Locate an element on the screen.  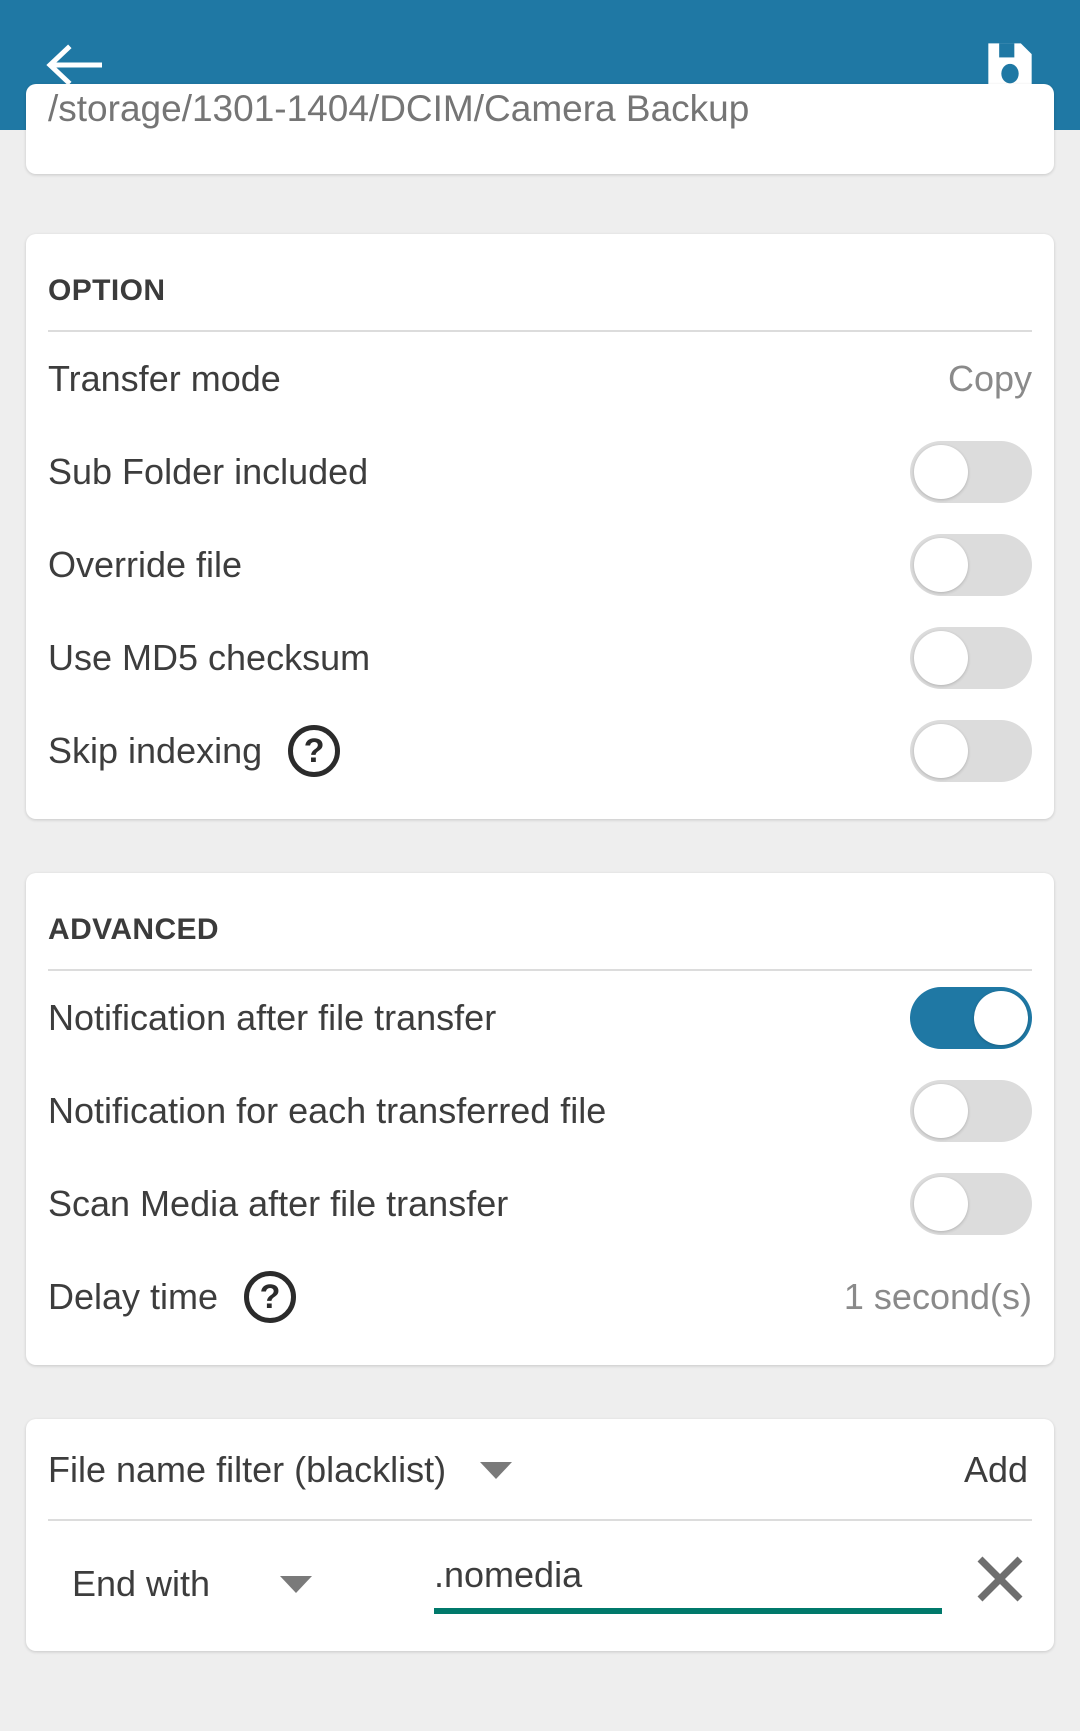
row-label: Override file is located at coordinates (145, 564).